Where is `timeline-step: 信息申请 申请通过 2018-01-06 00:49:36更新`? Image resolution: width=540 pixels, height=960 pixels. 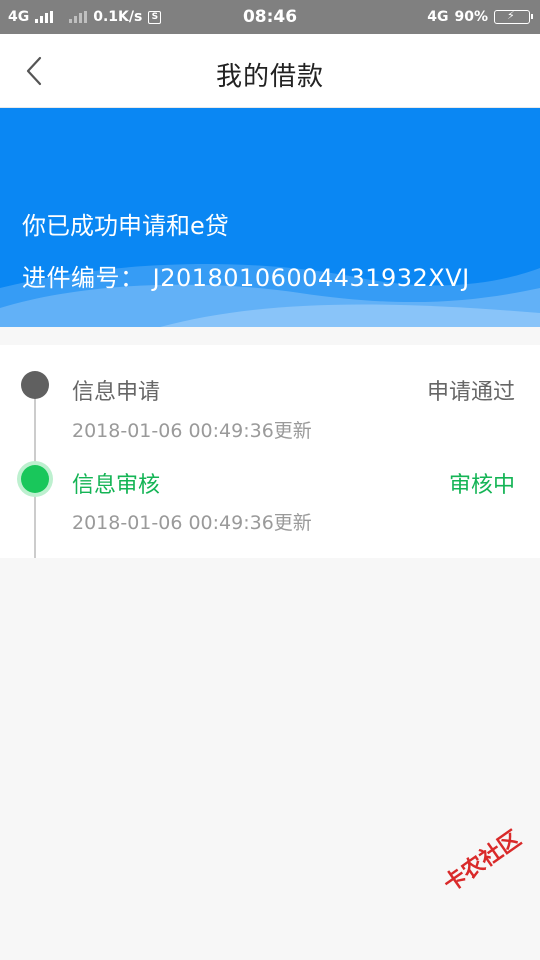
timeline-step: 信息申请 申请通过 2018-01-06 00:49:36更新 is located at coordinates (270, 393).